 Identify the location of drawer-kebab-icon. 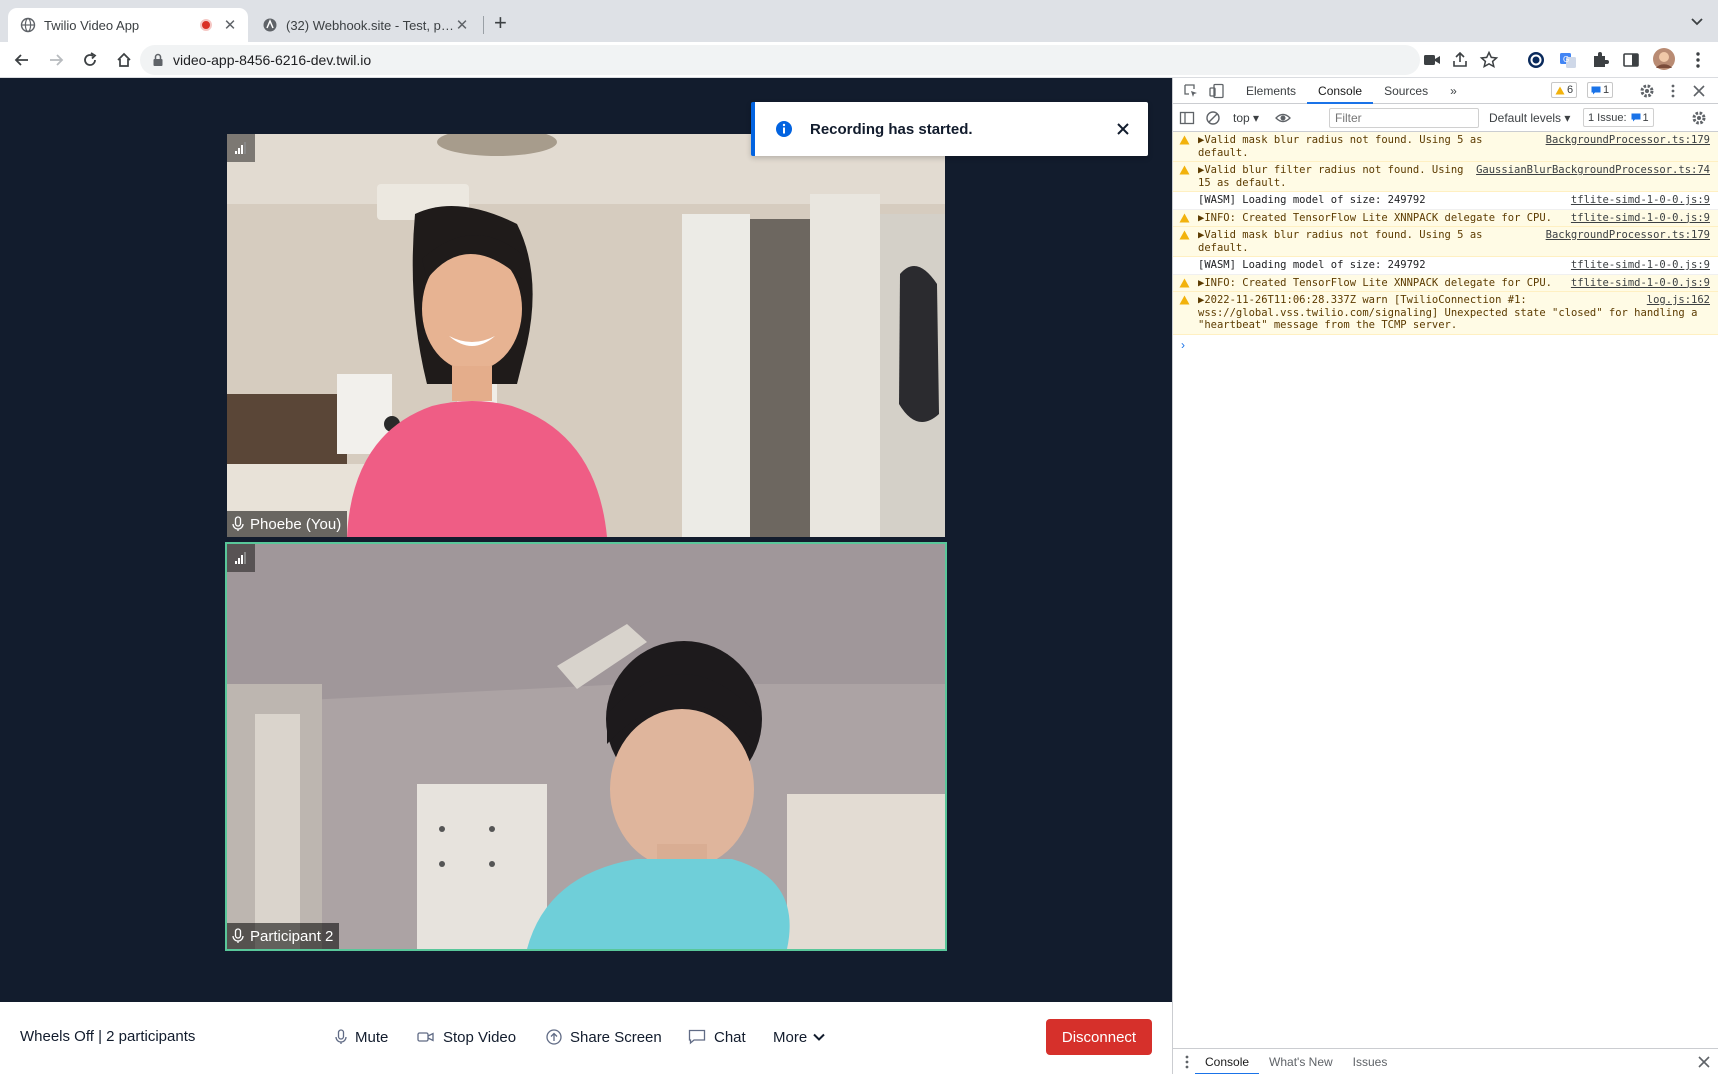
(1187, 1062).